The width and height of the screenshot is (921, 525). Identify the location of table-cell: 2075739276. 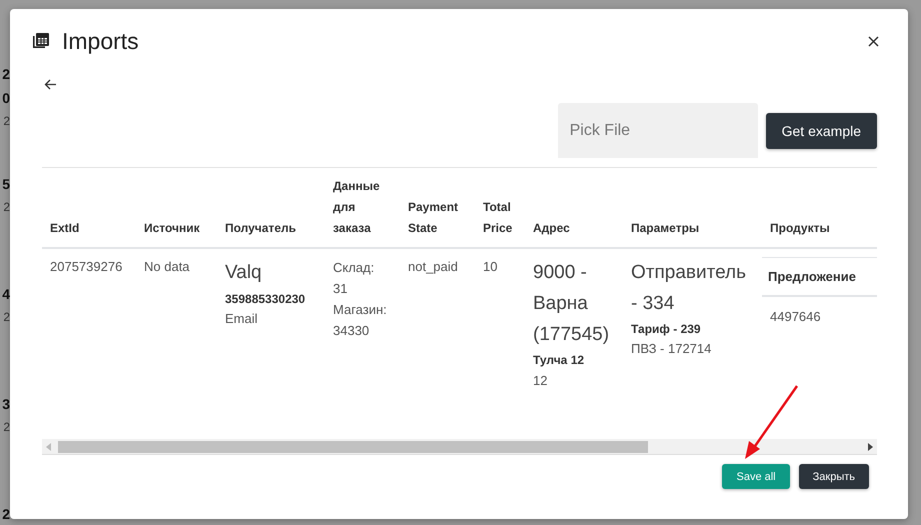
(86, 266).